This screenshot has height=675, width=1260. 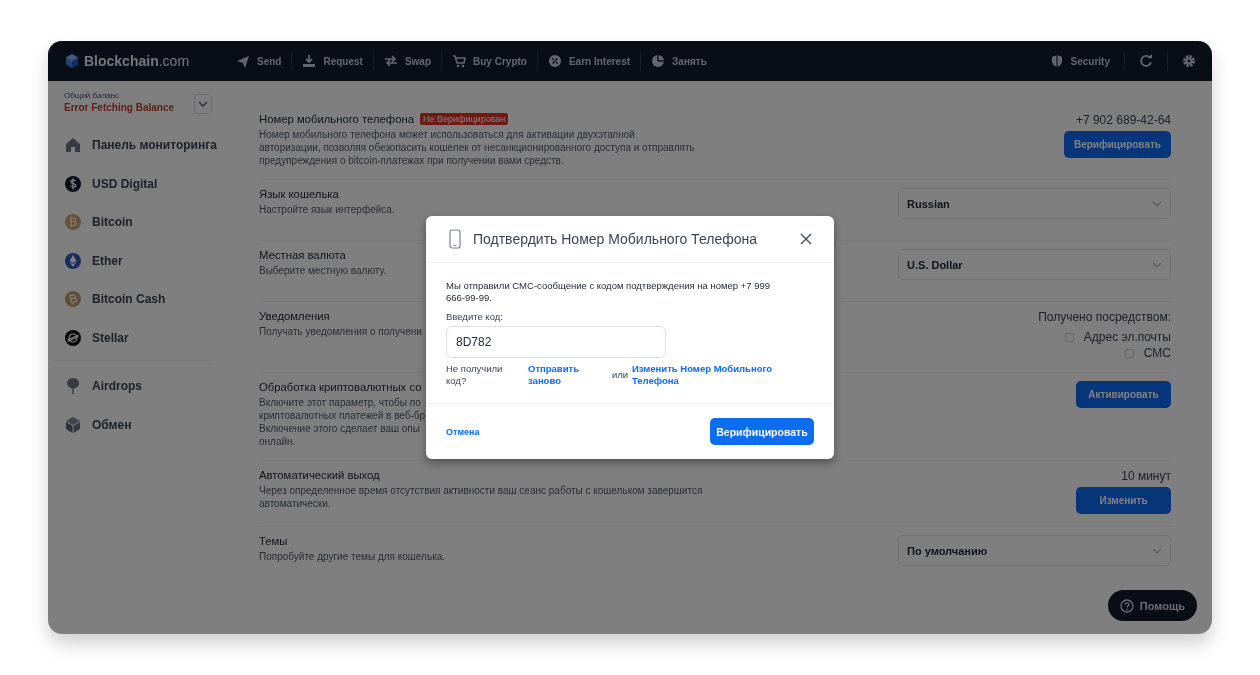 I want to click on sidebar-item: Ether, so click(x=147, y=260).